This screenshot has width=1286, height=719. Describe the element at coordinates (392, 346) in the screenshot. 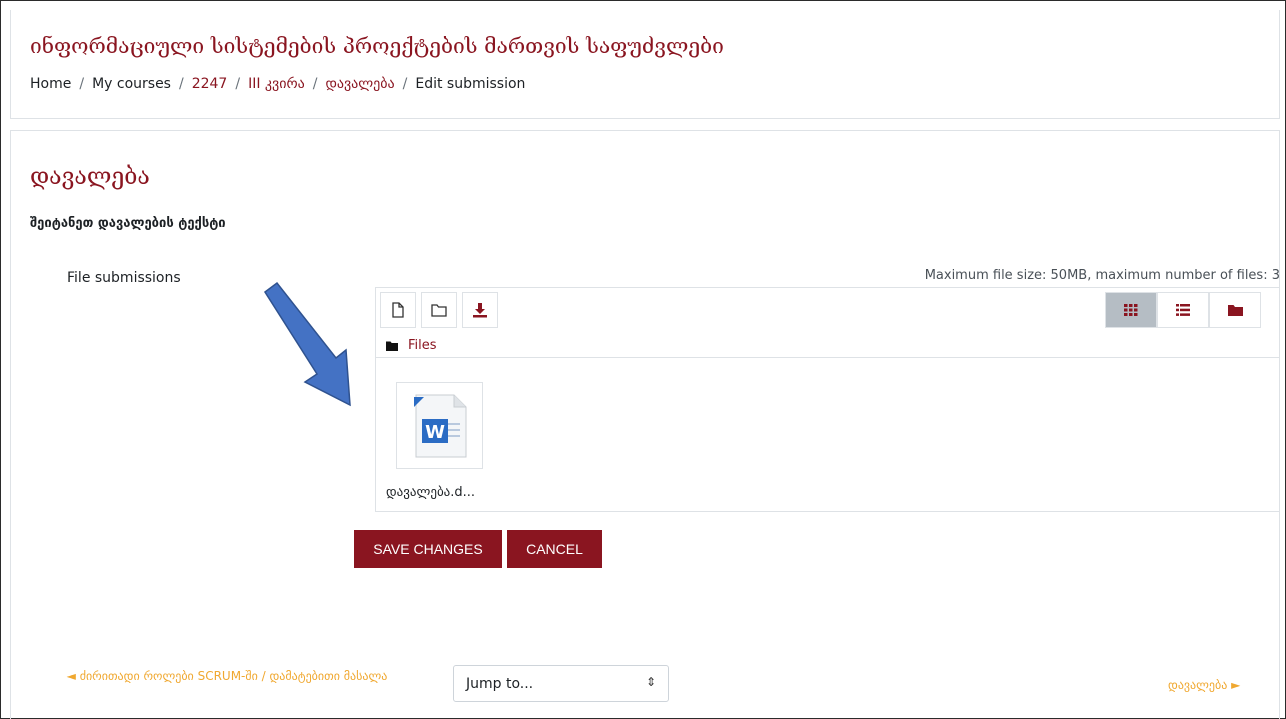

I see `folder-icon` at that location.